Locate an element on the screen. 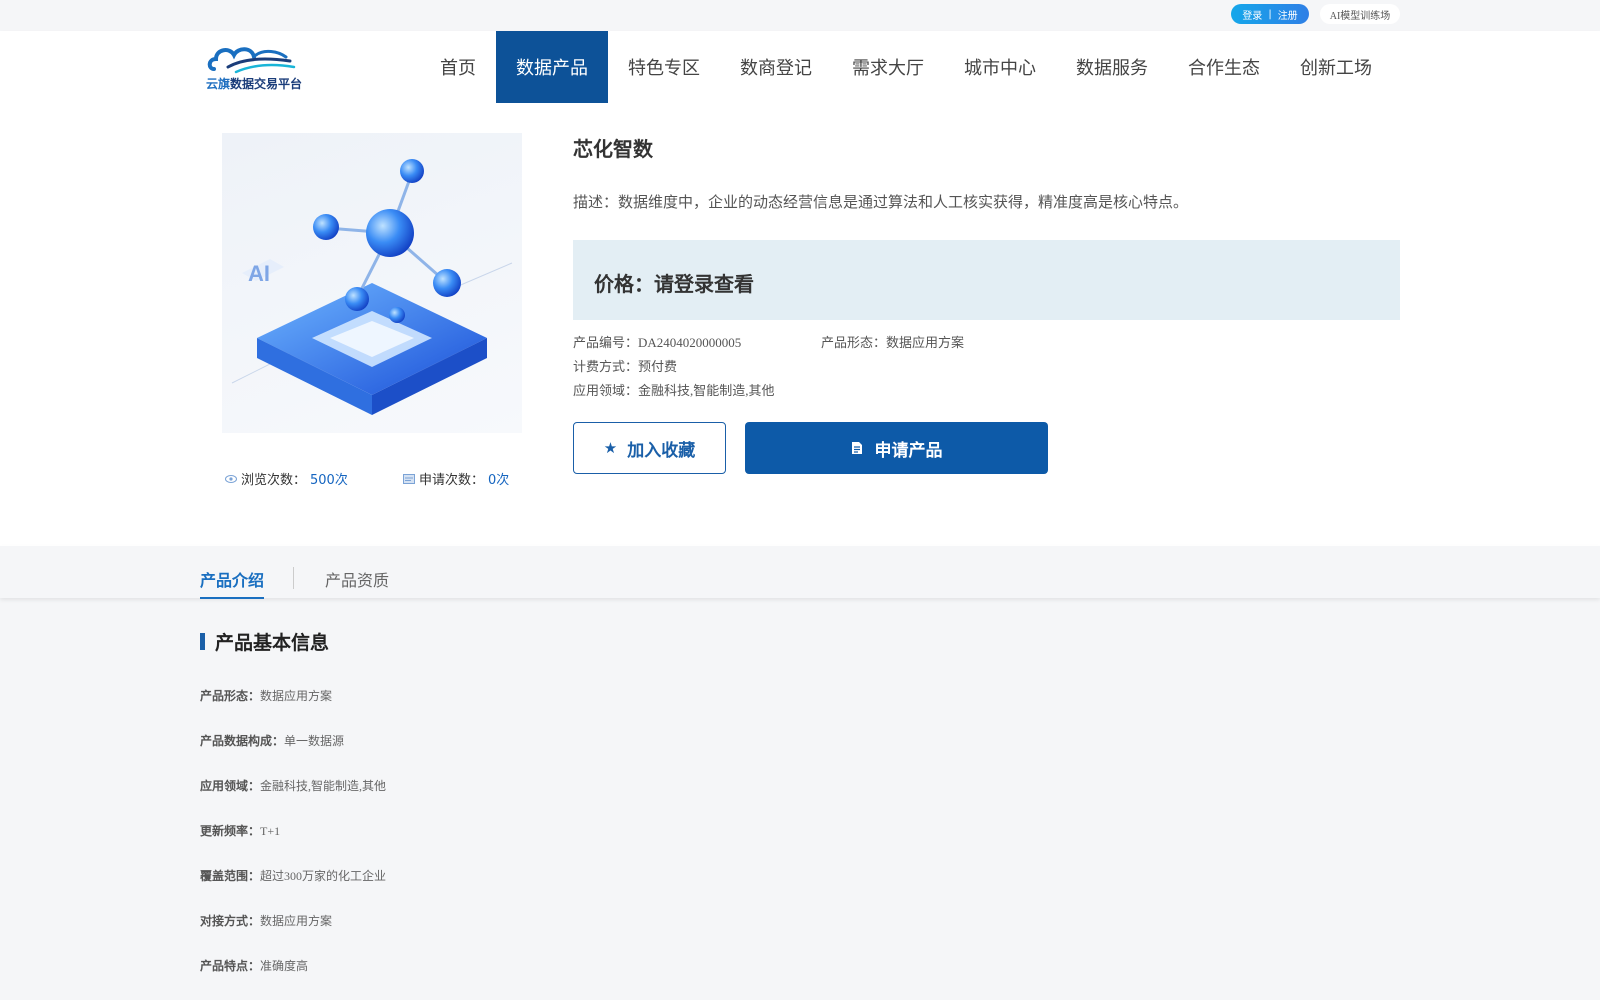 This screenshot has width=1600, height=1000. nav-item-home: 首页 is located at coordinates (458, 67).